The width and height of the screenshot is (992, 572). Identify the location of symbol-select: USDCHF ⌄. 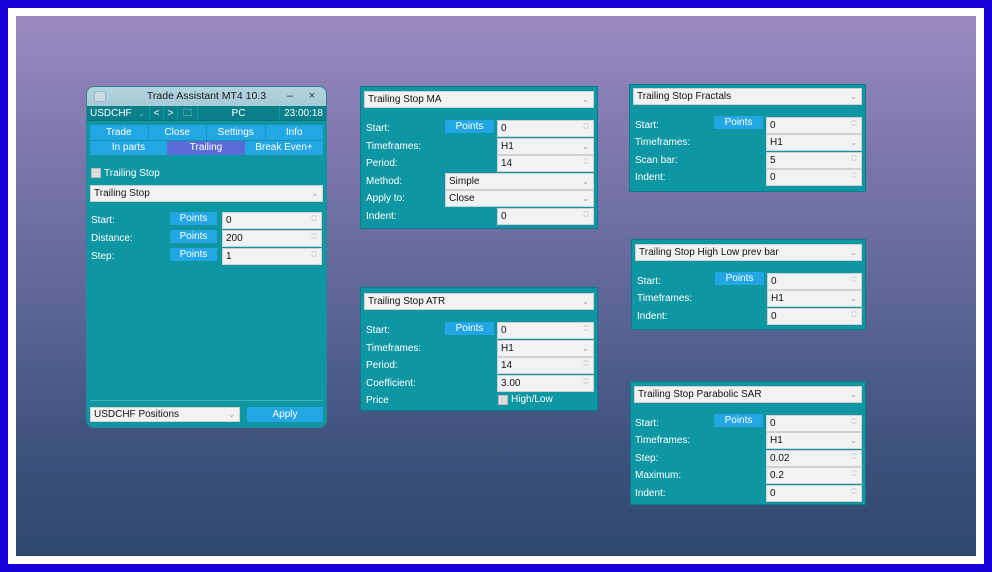
(118, 113).